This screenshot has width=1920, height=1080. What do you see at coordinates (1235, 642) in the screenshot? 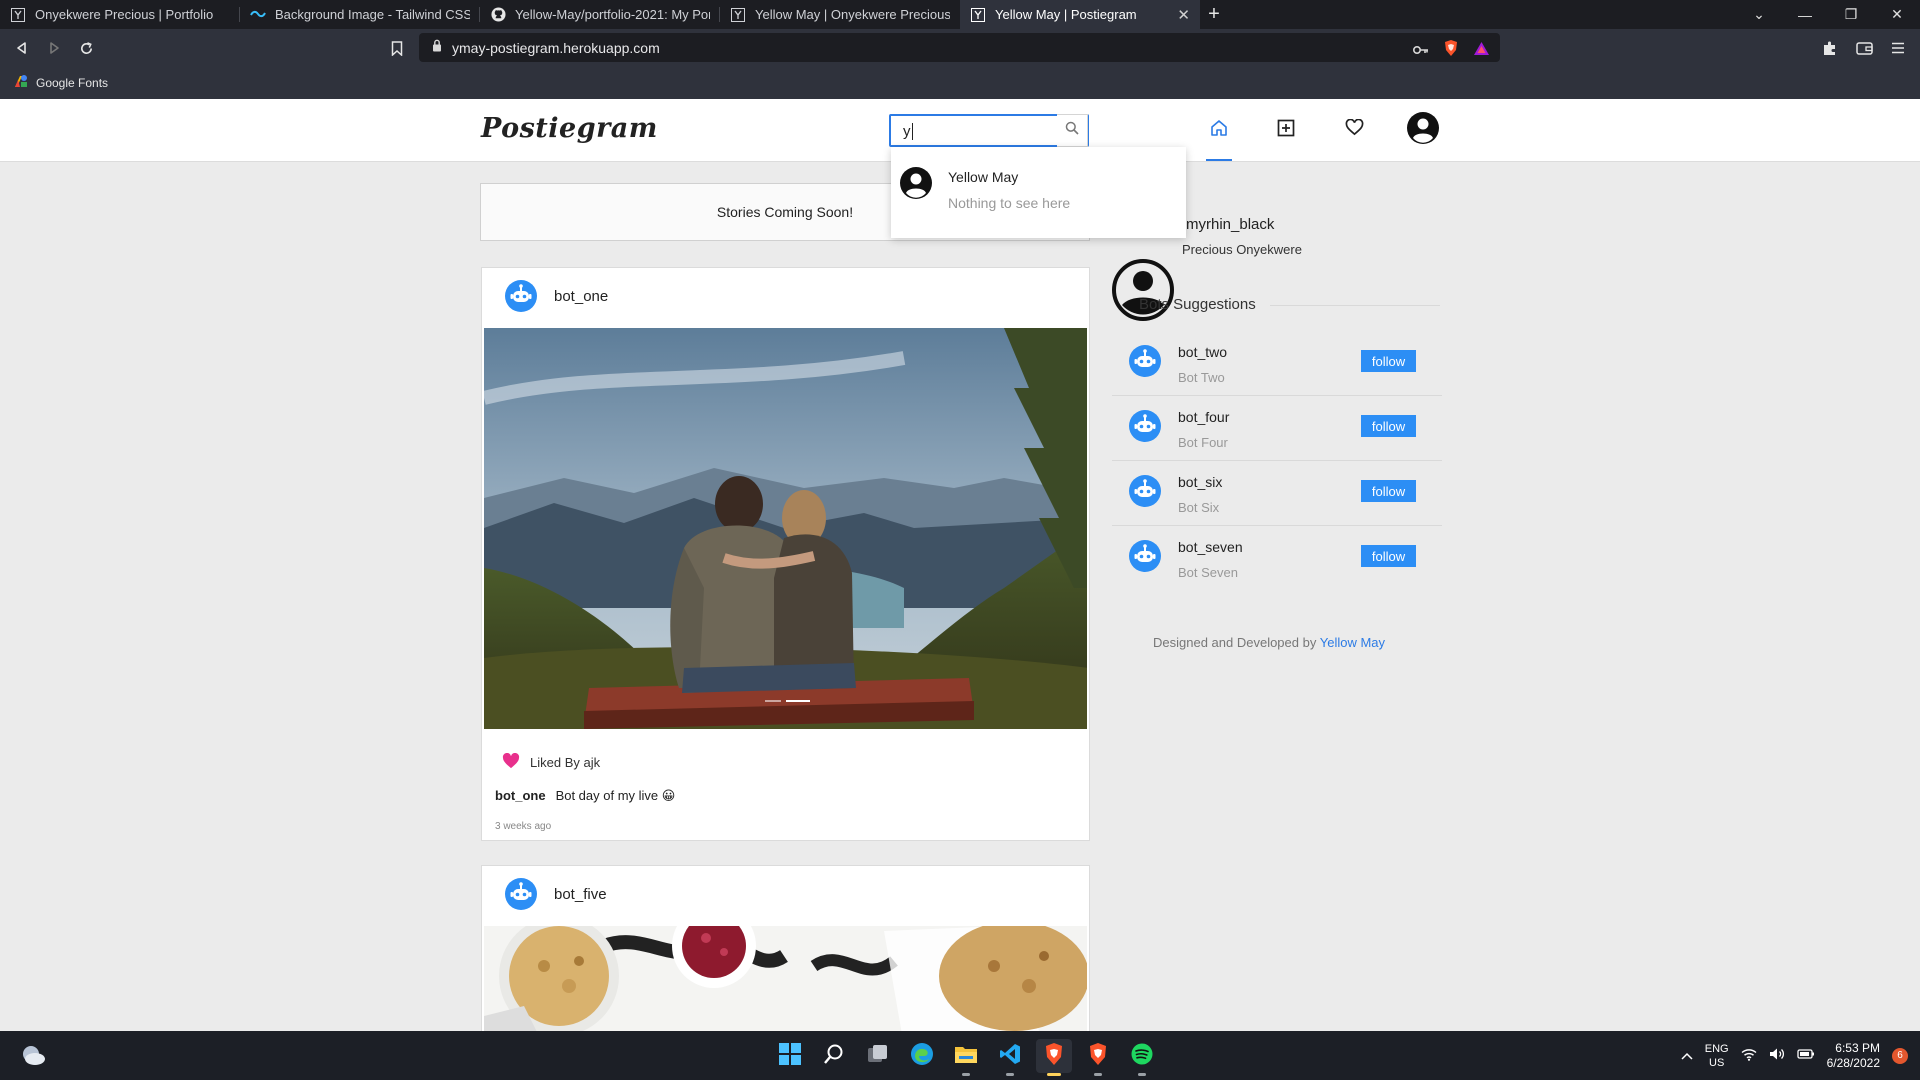
I see `credit-text: Designed and Developed by` at bounding box center [1235, 642].